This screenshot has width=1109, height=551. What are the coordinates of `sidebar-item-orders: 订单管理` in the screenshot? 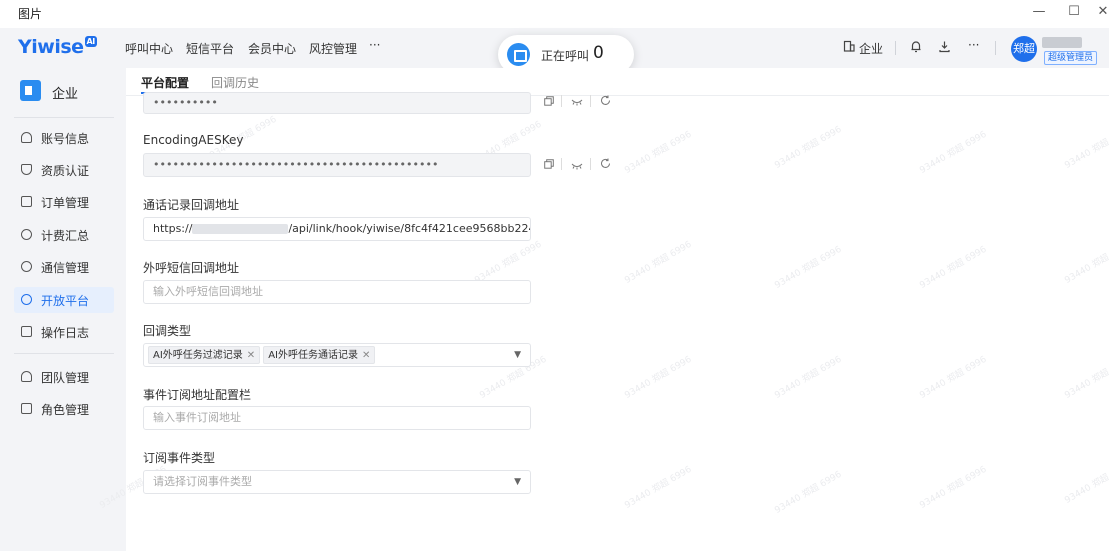 It's located at (64, 202).